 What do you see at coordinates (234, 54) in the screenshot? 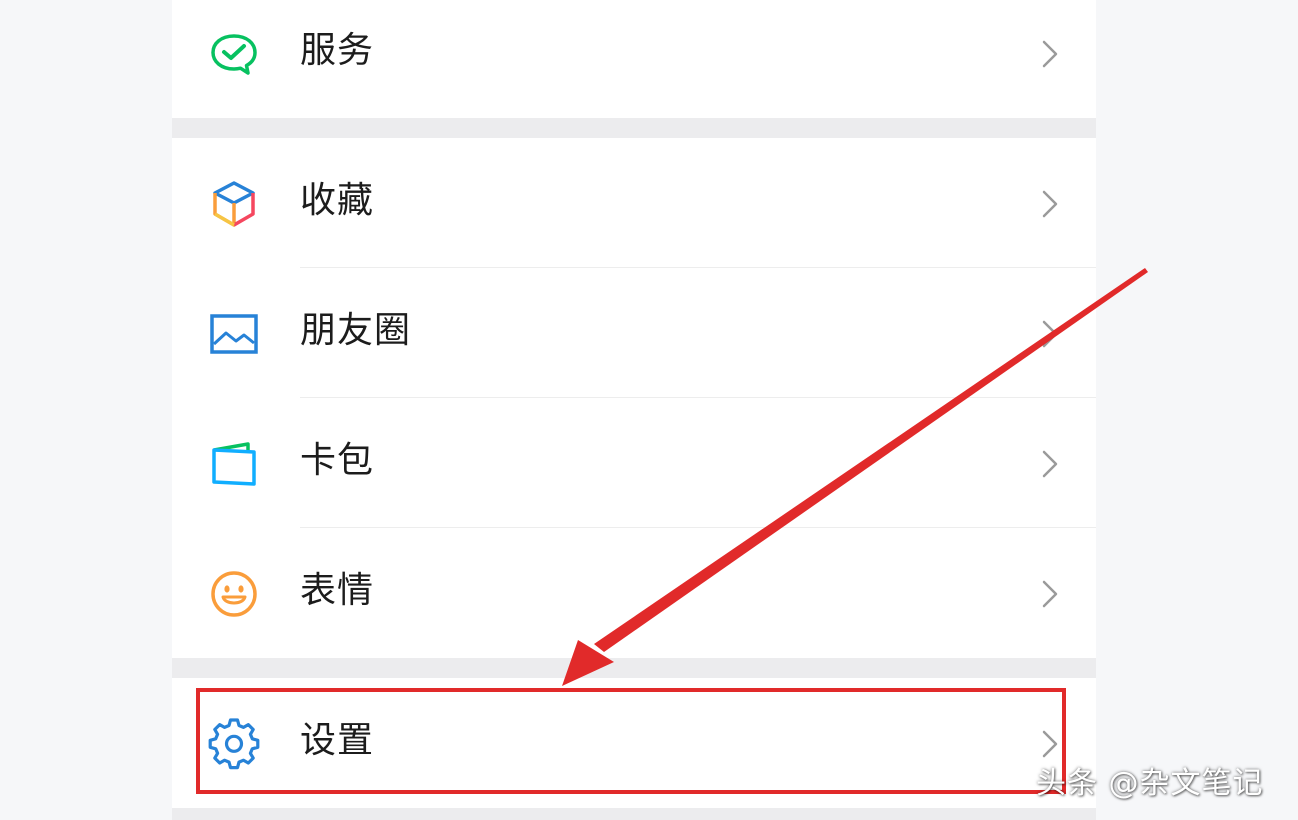
I see `wechat-pay-icon` at bounding box center [234, 54].